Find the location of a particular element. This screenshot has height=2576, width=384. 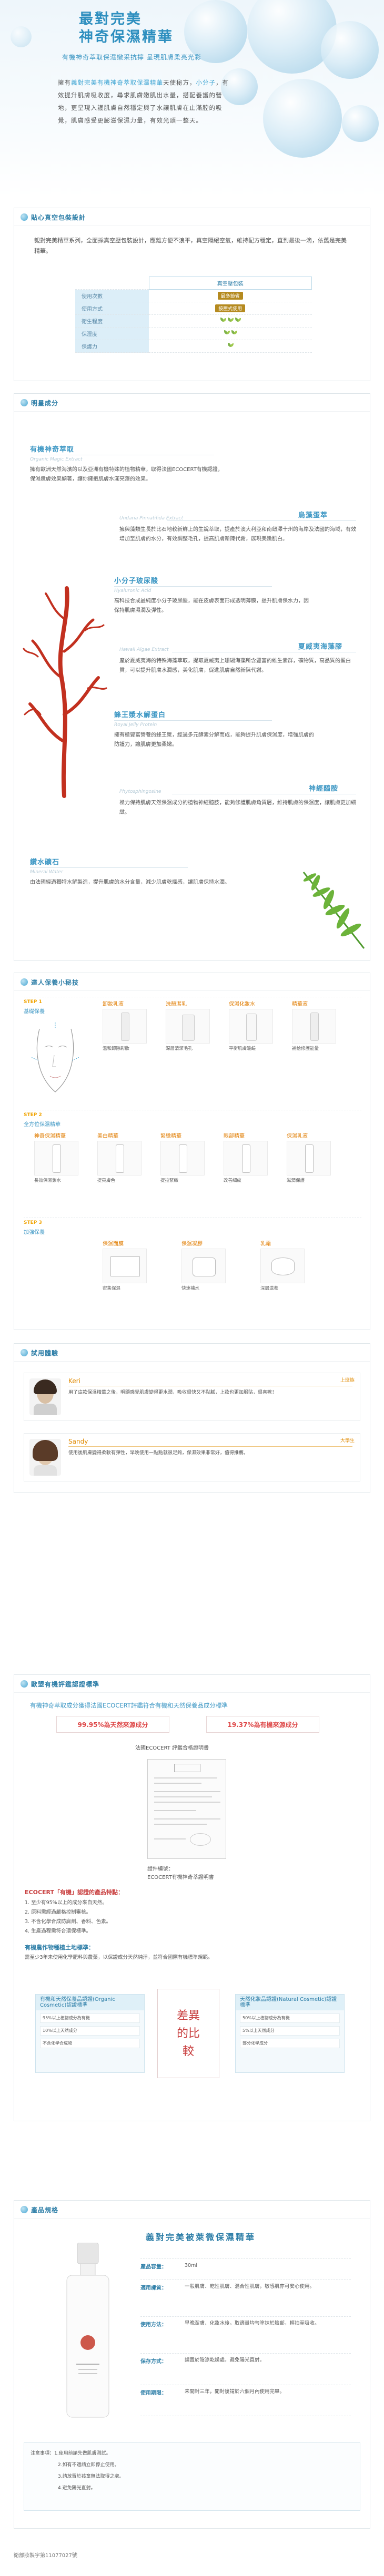

product-bottle-image is located at coordinates (87, 2330).